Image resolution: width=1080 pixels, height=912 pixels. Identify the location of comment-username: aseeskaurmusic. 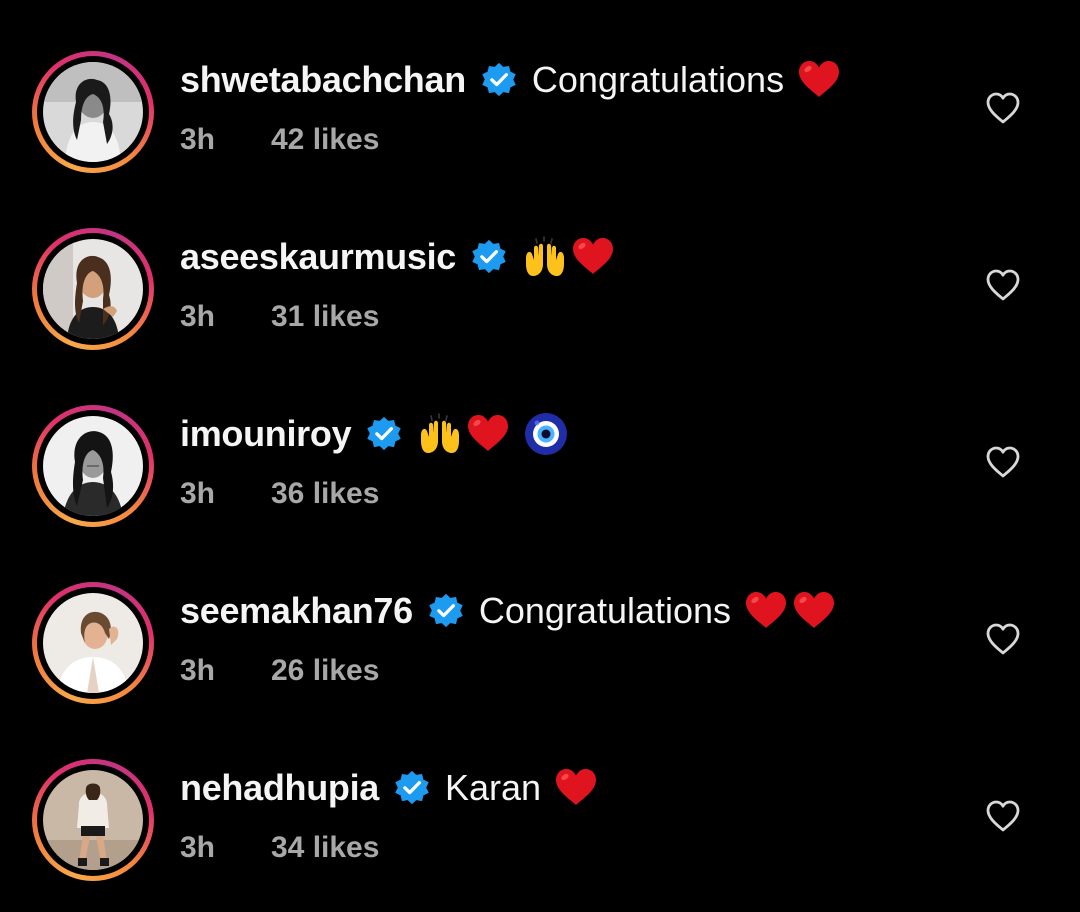
(318, 257).